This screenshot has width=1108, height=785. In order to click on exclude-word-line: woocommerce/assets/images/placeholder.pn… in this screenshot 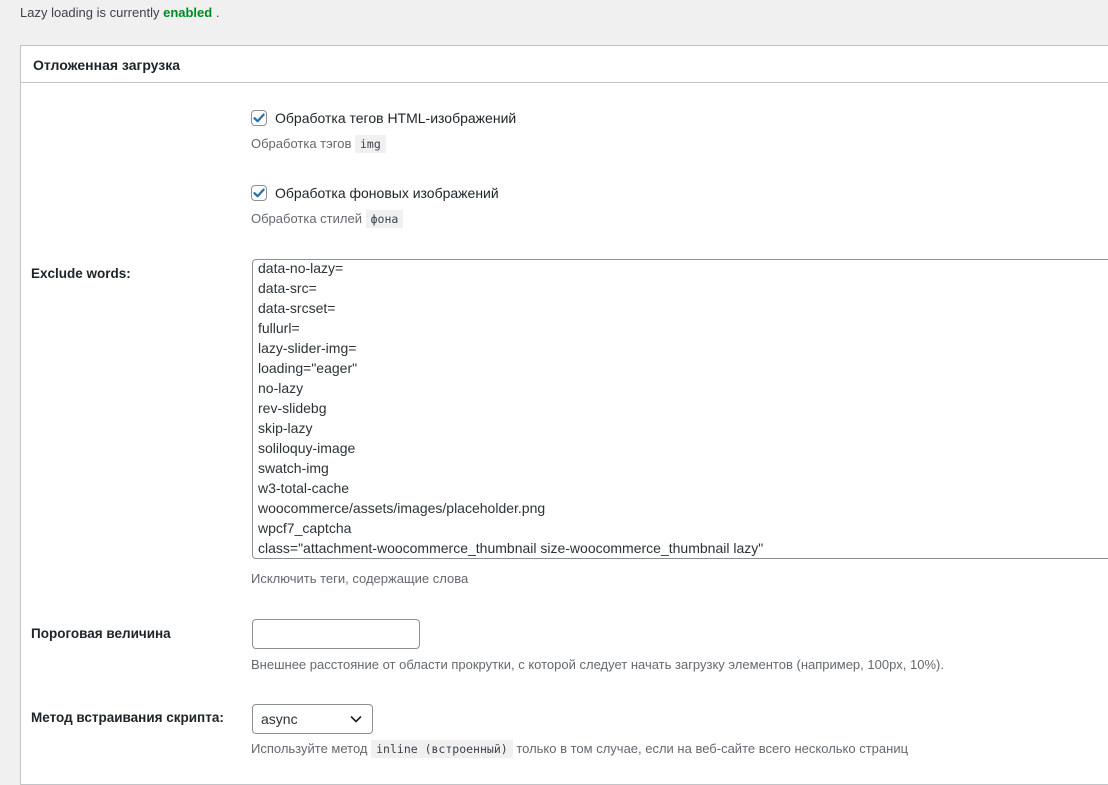, I will do `click(402, 508)`.